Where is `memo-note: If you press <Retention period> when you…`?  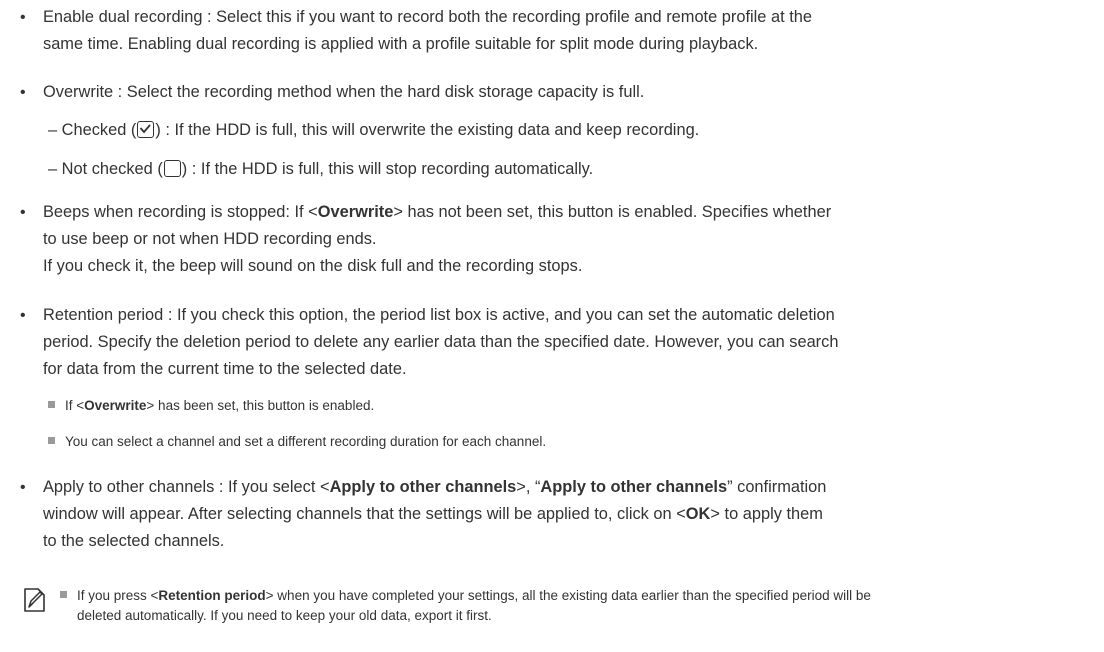 memo-note: If you press <Retention period> when you… is located at coordinates (465, 606).